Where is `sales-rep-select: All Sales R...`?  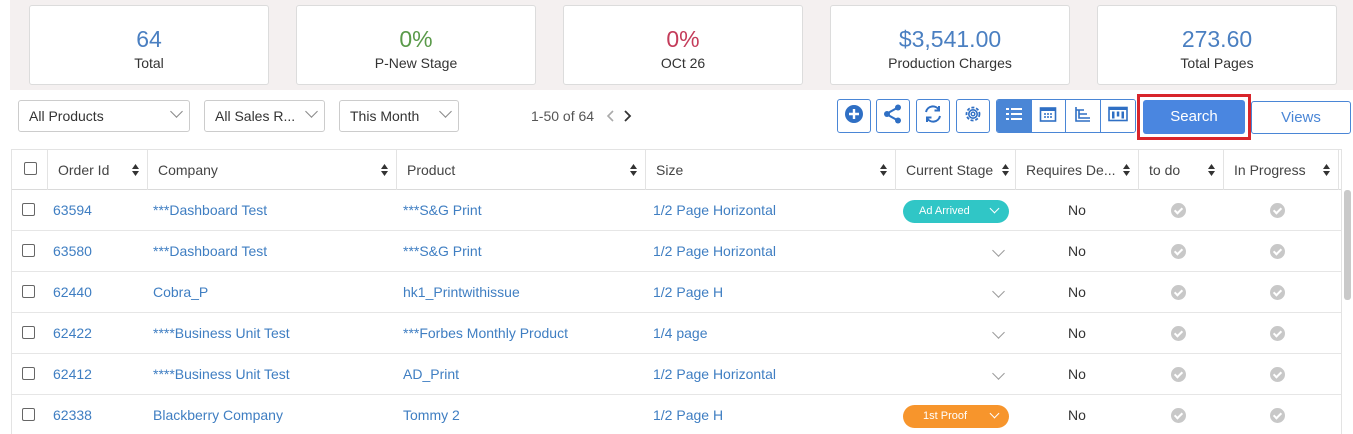 sales-rep-select: All Sales R... is located at coordinates (264, 116).